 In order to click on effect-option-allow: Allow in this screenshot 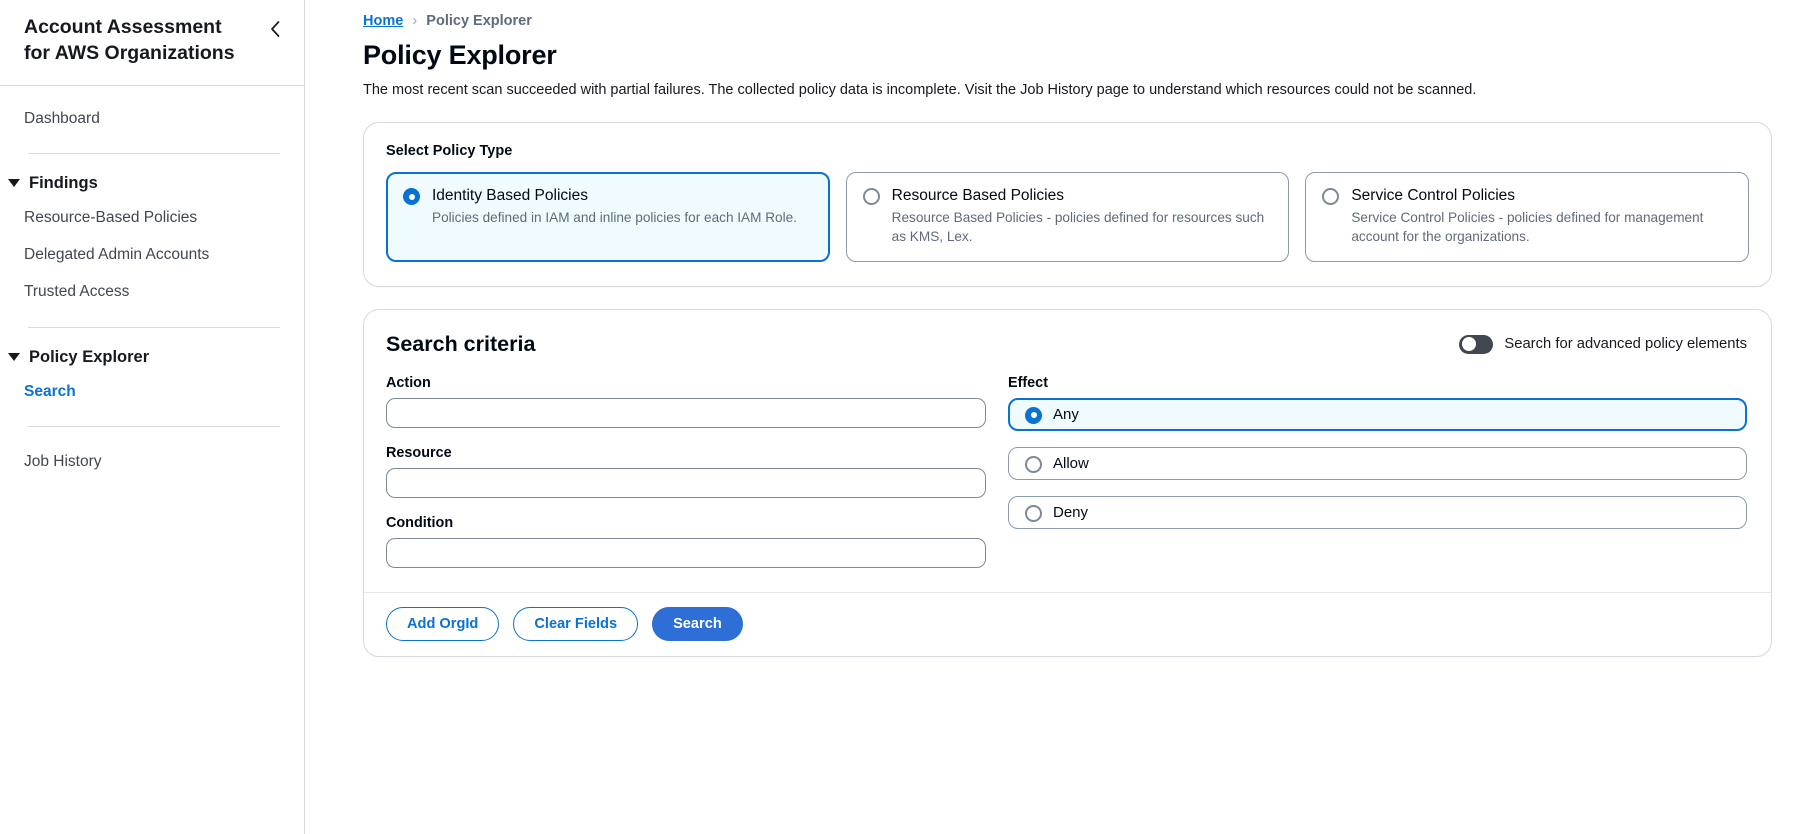, I will do `click(1377, 463)`.